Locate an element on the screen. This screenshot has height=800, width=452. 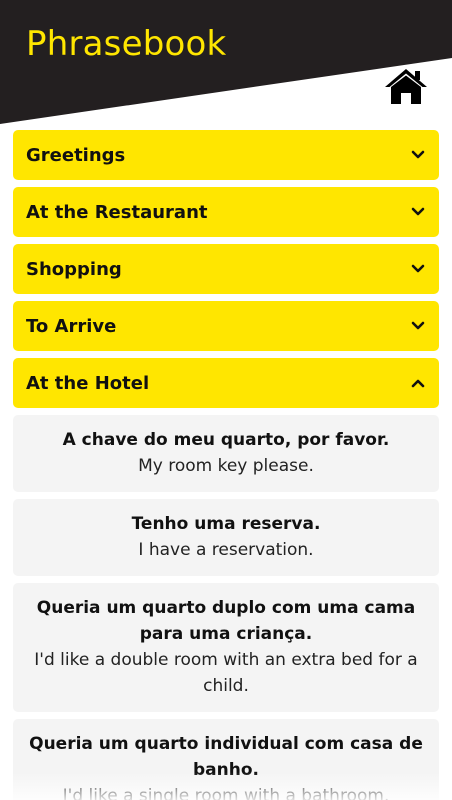
home-button is located at coordinates (406, 86).